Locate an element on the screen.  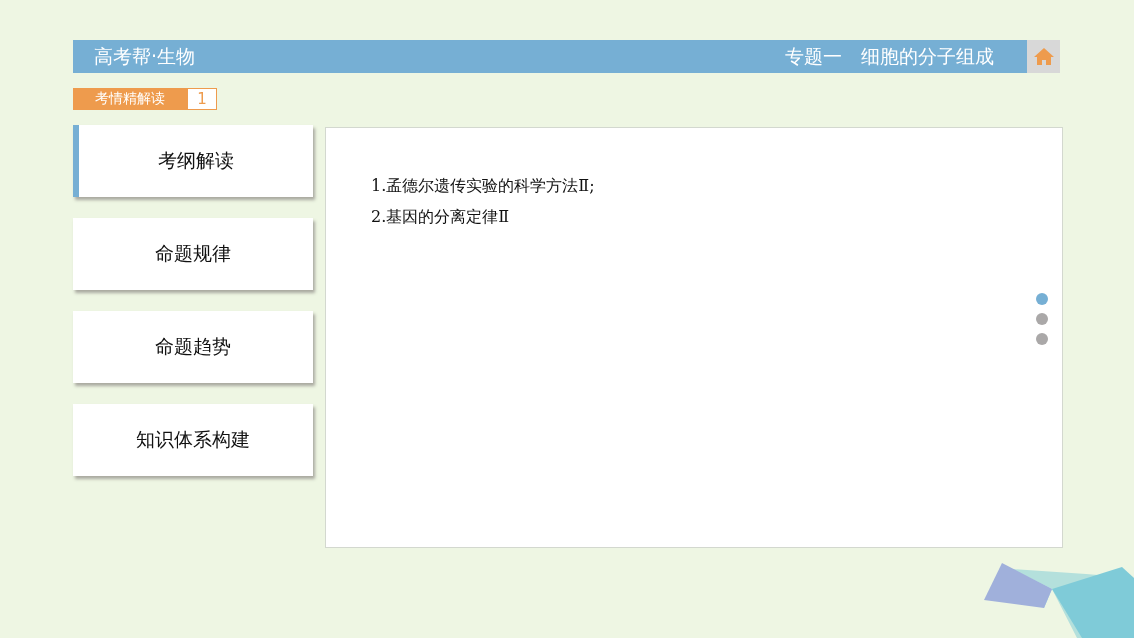
sidebar-item: 命题趋势 is located at coordinates (193, 347).